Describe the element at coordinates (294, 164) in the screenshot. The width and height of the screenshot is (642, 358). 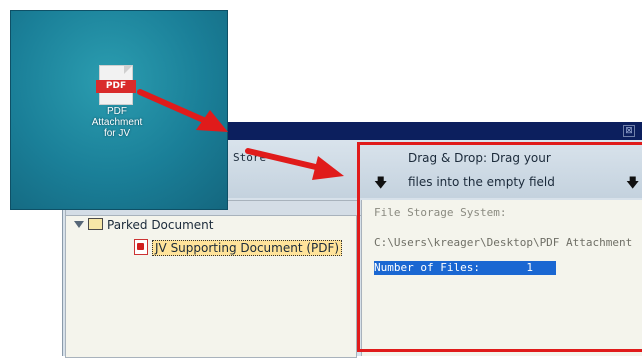
I see `arrow-store-to-dropzone` at that location.